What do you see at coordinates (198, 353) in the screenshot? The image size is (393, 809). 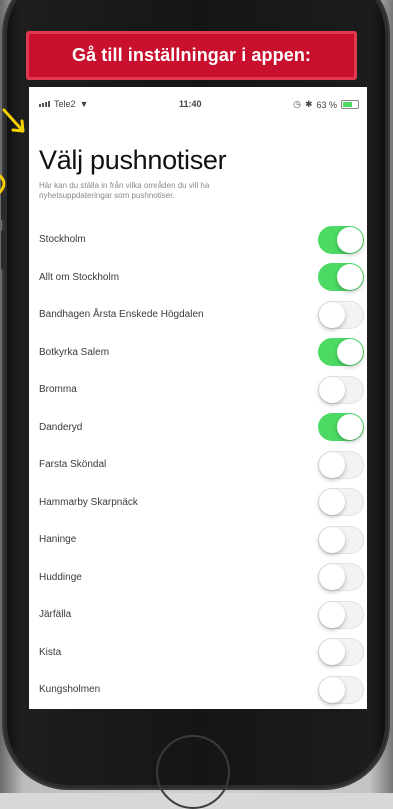 I see `list-item: Botkyrka Salem` at bounding box center [198, 353].